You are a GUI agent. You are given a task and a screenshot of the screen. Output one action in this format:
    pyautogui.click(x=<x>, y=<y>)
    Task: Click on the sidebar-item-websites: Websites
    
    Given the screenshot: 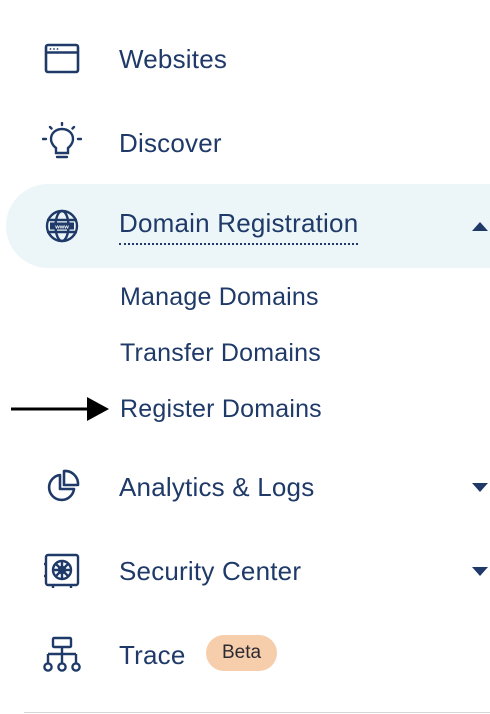 What is the action you would take?
    pyautogui.click(x=245, y=59)
    